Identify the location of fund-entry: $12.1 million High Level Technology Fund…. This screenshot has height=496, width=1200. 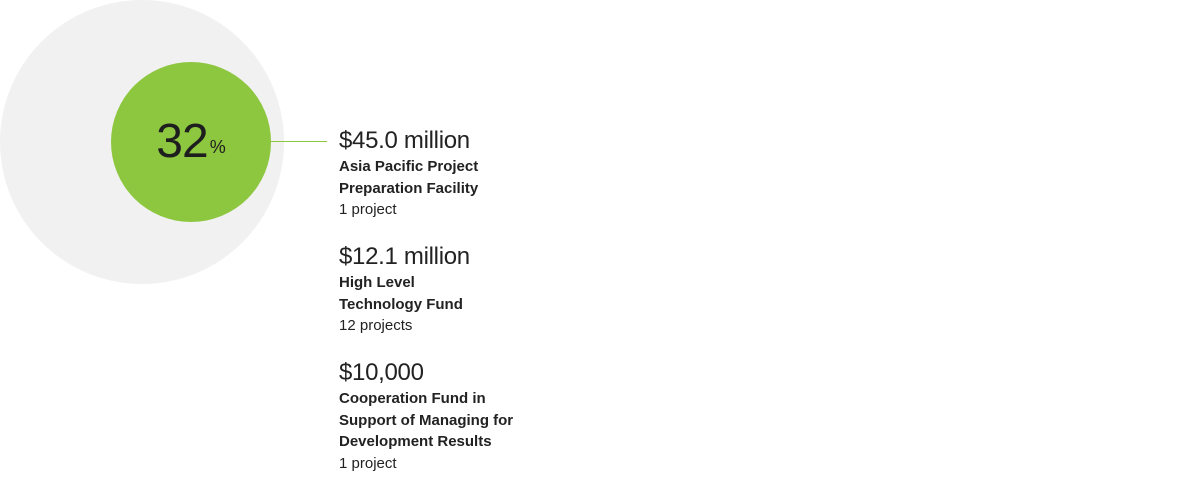
(549, 289).